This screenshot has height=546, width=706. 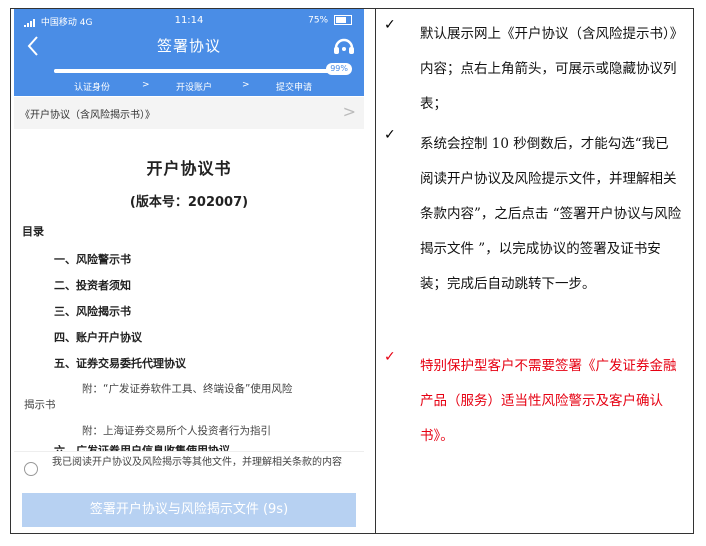 What do you see at coordinates (197, 462) in the screenshot?
I see `agree-label: 我已阅读开户协议及风险揭示等其他文件，并理解相关条款的内容` at bounding box center [197, 462].